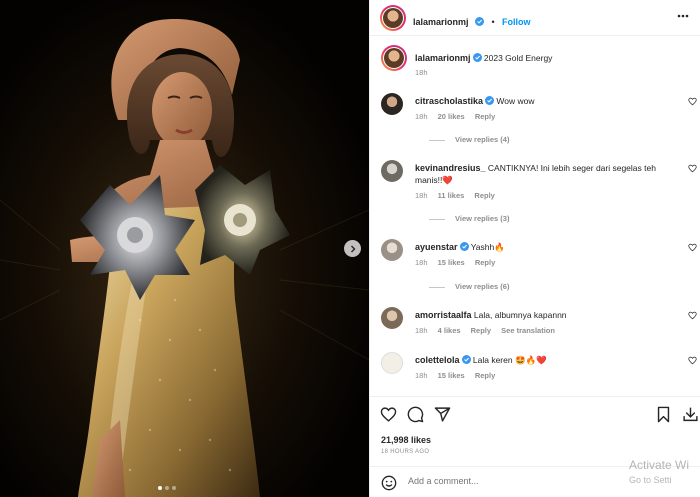 The height and width of the screenshot is (497, 700). Describe the element at coordinates (160, 488) in the screenshot. I see `carousel-dot-active` at that location.